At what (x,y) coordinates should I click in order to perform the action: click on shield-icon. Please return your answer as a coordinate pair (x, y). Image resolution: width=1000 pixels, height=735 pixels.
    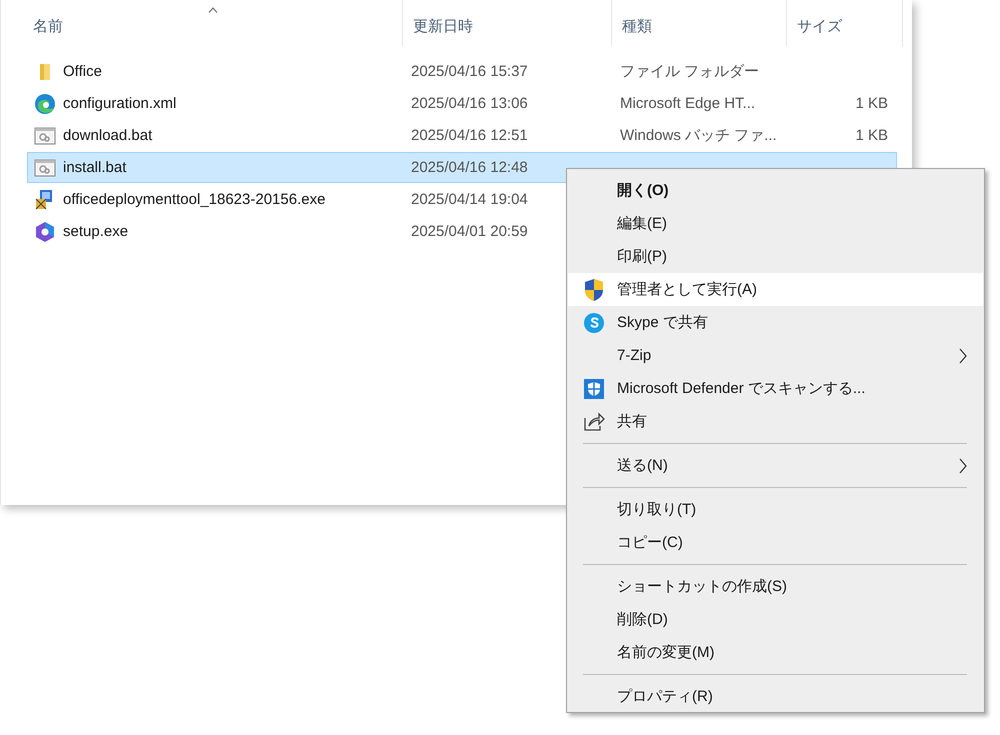
    Looking at the image, I should click on (593, 290).